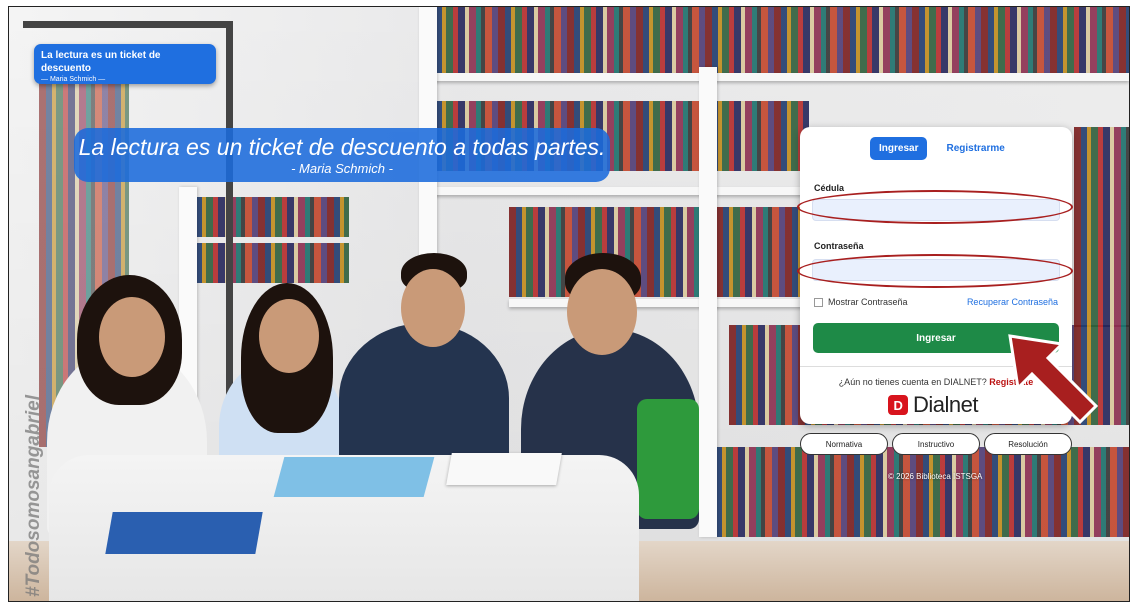 This screenshot has height=606, width=1136. Describe the element at coordinates (829, 188) in the screenshot. I see `cedula-label: Cédula` at that location.